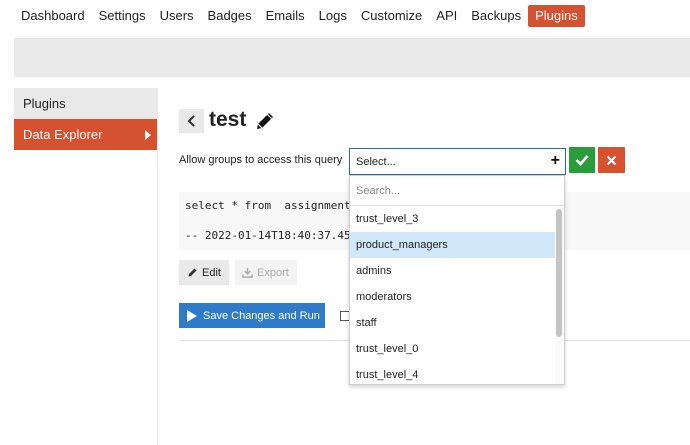 The width and height of the screenshot is (690, 445). Describe the element at coordinates (457, 161) in the screenshot. I see `group-select: Select... +` at that location.